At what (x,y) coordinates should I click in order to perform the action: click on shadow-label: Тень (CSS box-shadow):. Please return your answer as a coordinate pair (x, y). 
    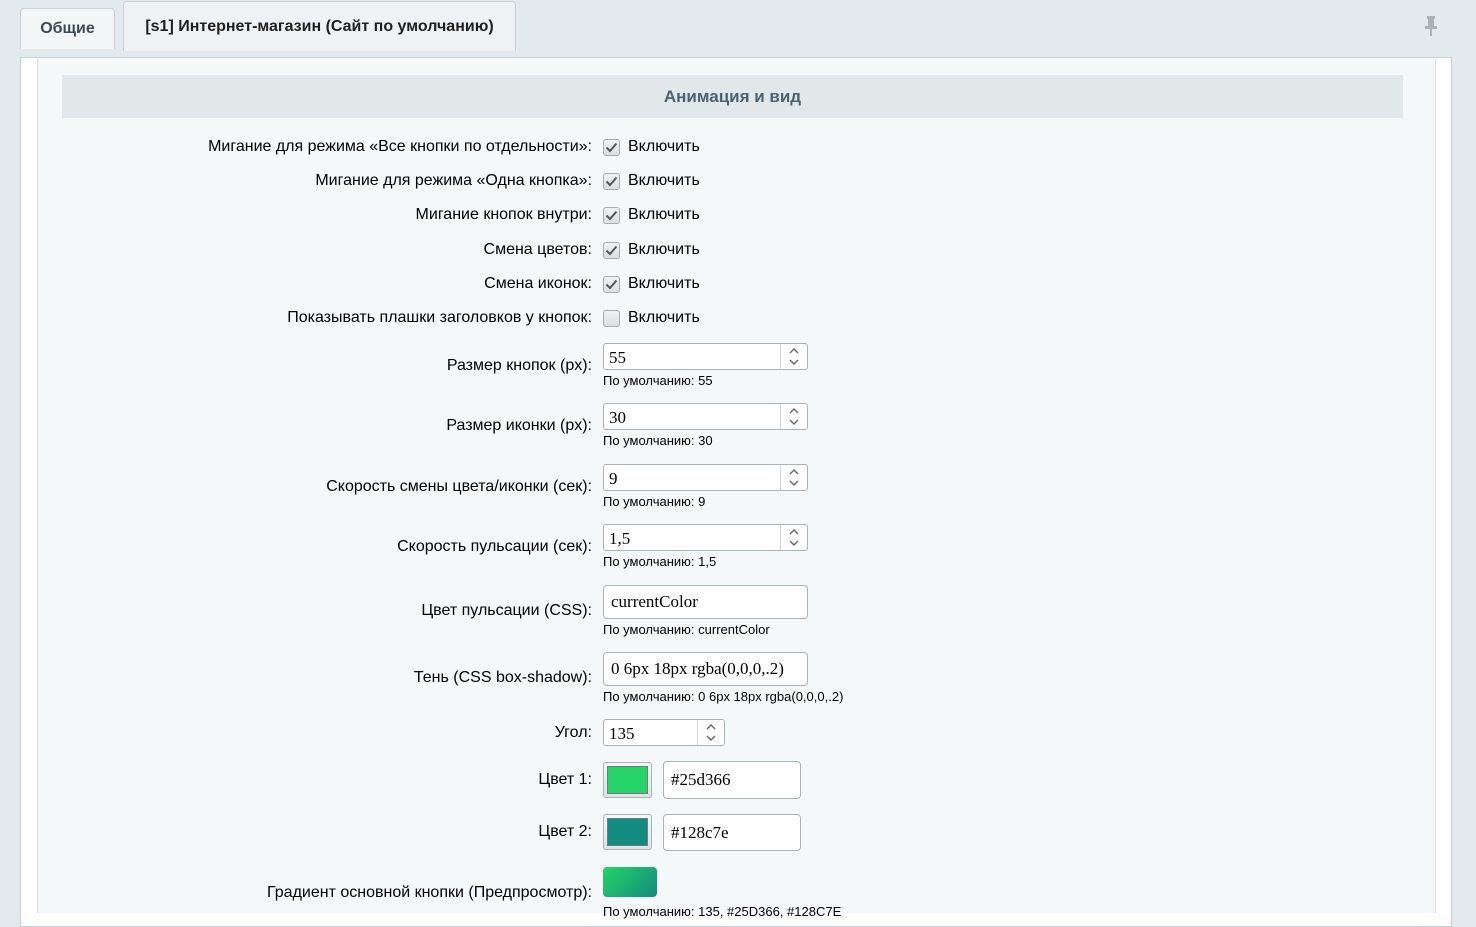
    Looking at the image, I should click on (502, 677).